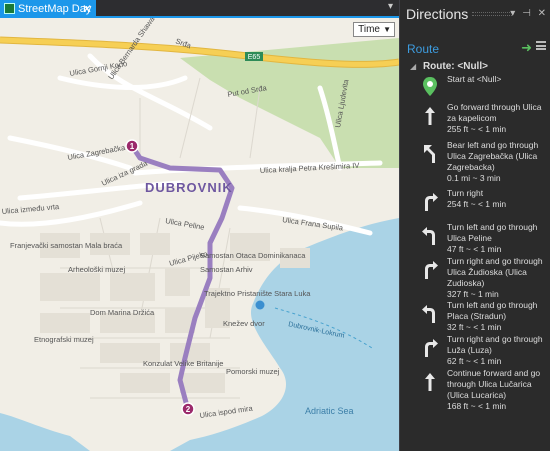 Image resolution: width=550 pixels, height=451 pixels. I want to click on time-button: Time ▼, so click(374, 29).